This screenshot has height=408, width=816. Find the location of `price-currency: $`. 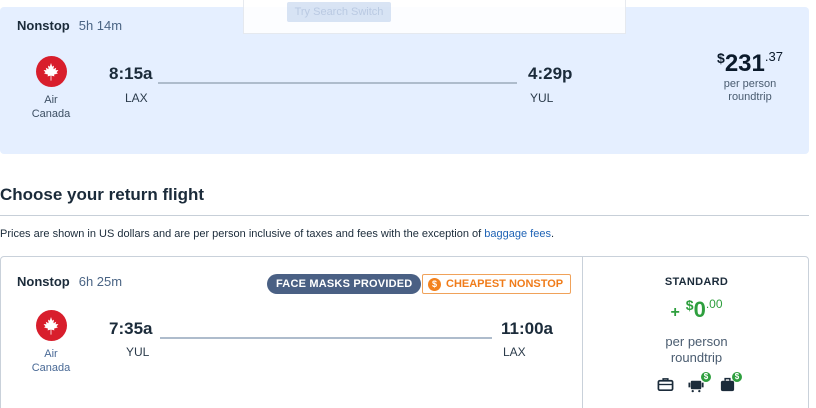

price-currency: $ is located at coordinates (721, 58).